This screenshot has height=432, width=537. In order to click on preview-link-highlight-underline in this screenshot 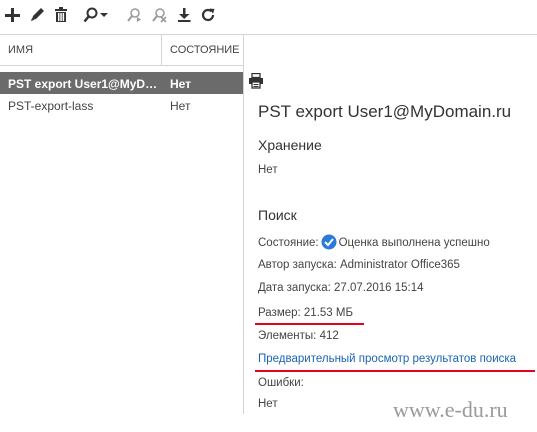, I will do `click(395, 371)`.